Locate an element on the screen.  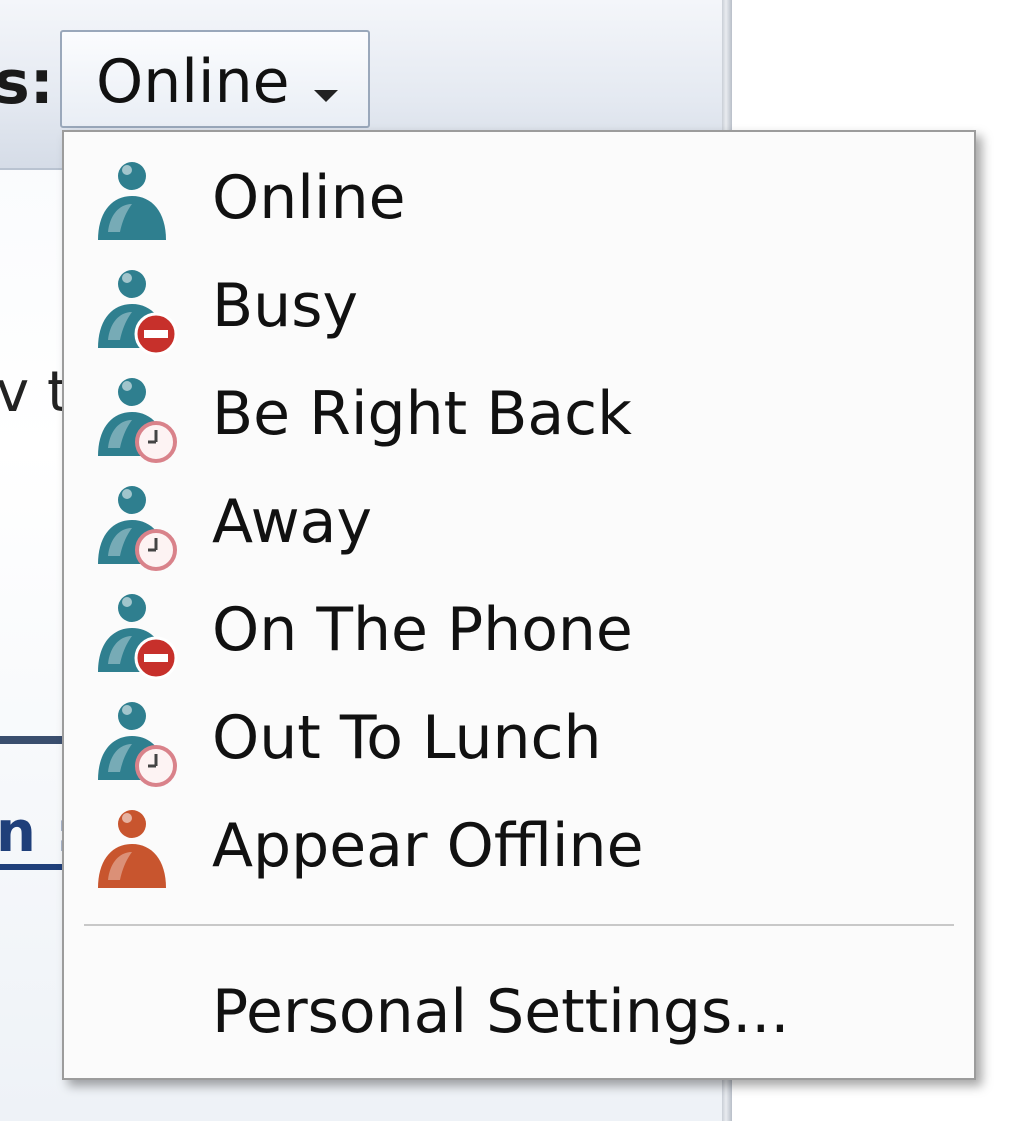
chevron-down-icon is located at coordinates (326, 96).